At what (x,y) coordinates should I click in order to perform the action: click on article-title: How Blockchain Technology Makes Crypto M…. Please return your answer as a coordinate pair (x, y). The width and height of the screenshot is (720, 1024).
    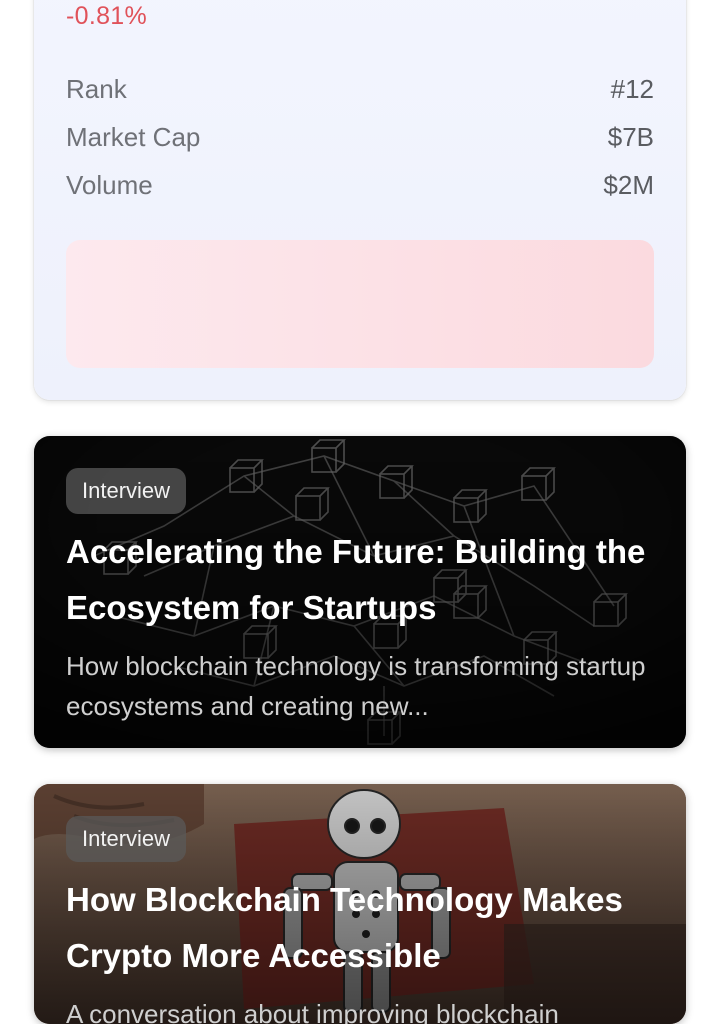
    Looking at the image, I should click on (361, 928).